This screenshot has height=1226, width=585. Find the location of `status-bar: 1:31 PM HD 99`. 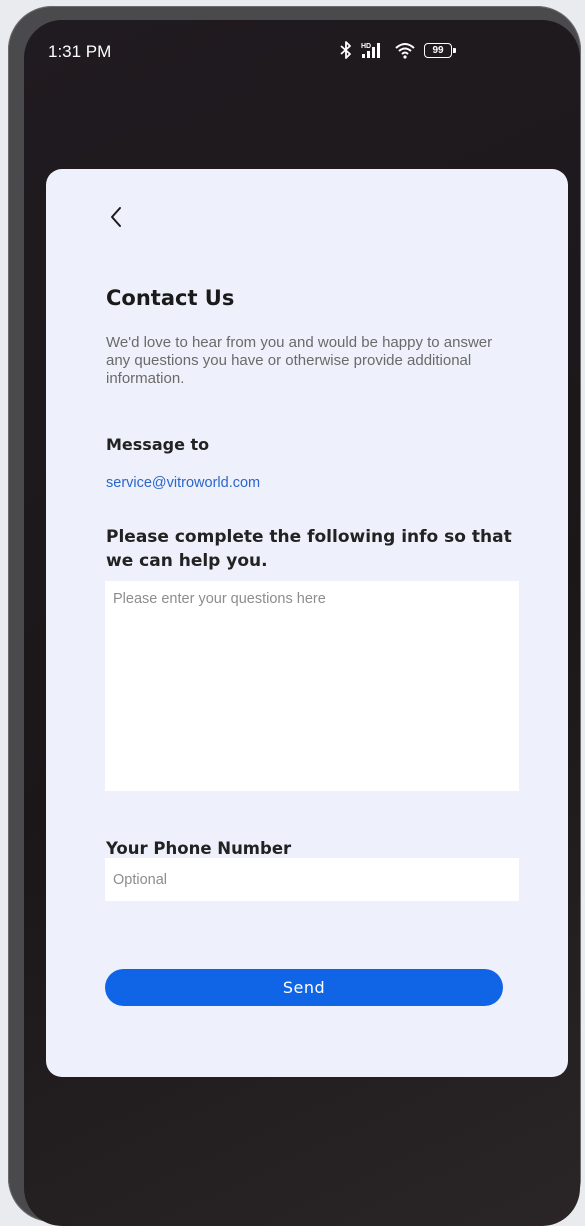

status-bar: 1:31 PM HD 99 is located at coordinates (302, 50).